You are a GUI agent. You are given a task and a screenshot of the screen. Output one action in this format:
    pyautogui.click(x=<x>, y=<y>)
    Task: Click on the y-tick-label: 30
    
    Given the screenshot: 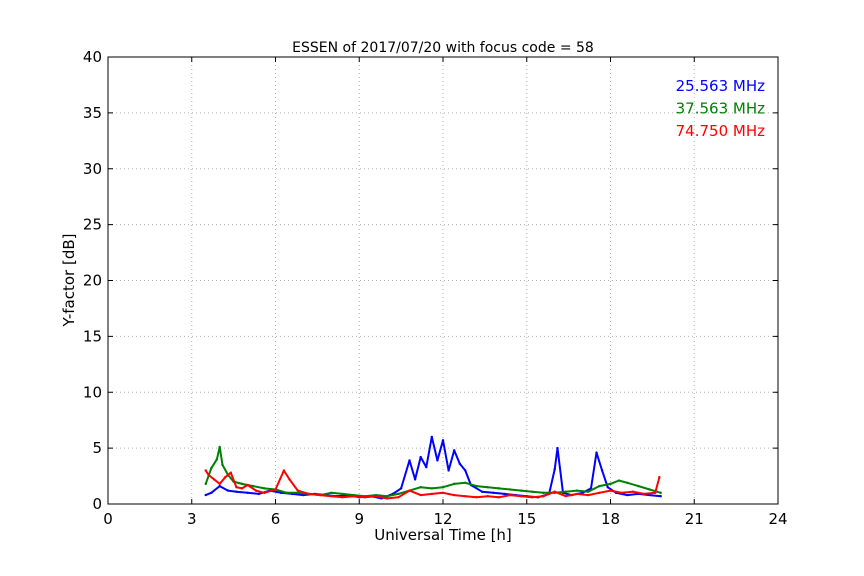 What is the action you would take?
    pyautogui.click(x=92, y=169)
    